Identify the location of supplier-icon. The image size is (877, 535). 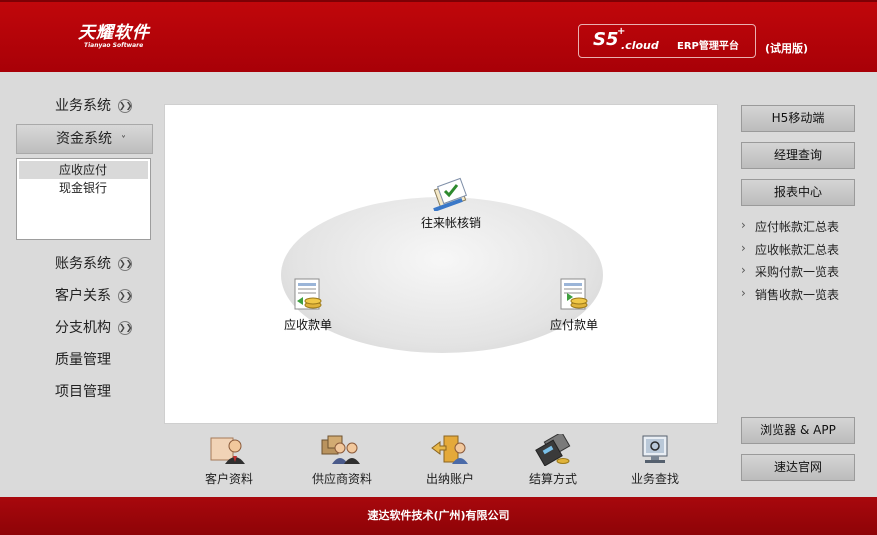
(340, 449).